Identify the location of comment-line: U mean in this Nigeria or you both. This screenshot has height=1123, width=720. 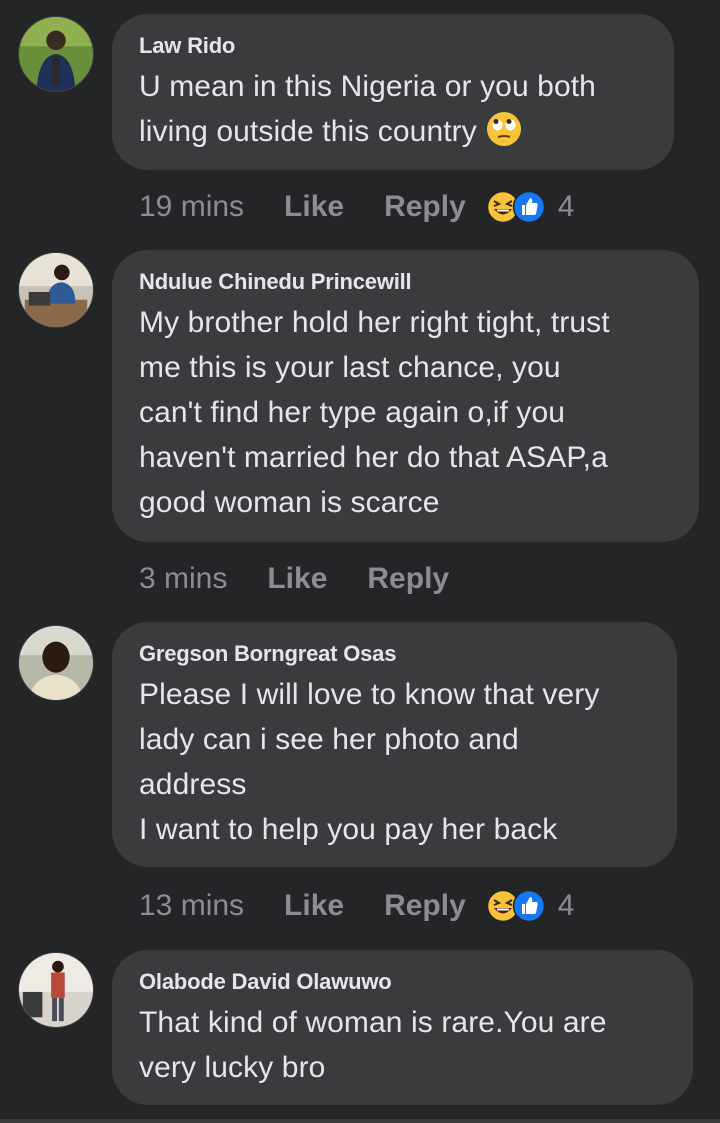
(367, 86).